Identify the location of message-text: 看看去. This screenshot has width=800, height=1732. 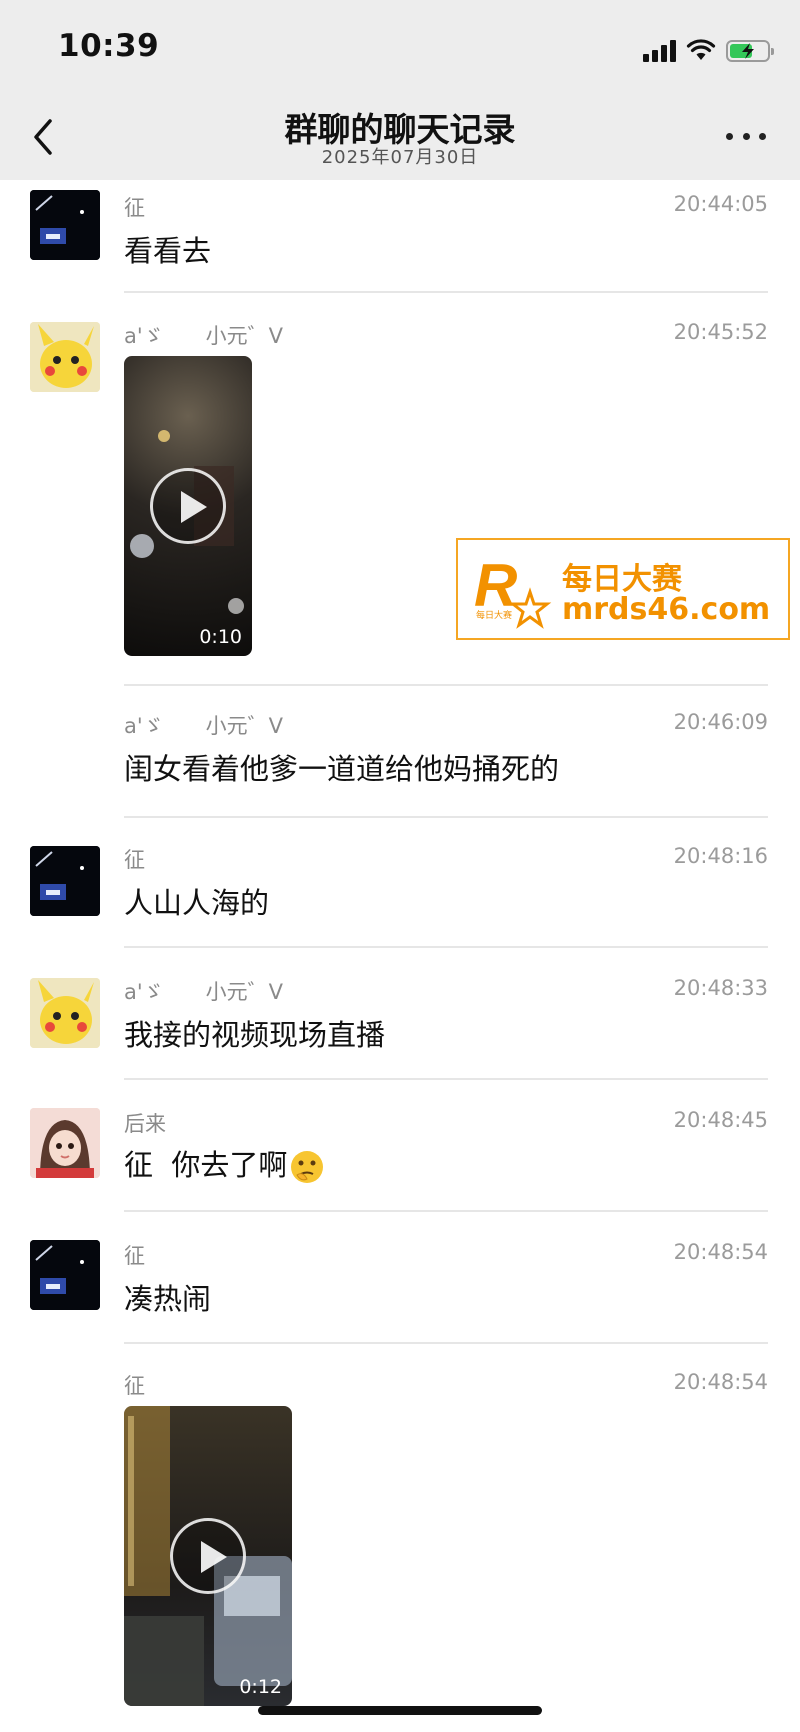
(168, 251).